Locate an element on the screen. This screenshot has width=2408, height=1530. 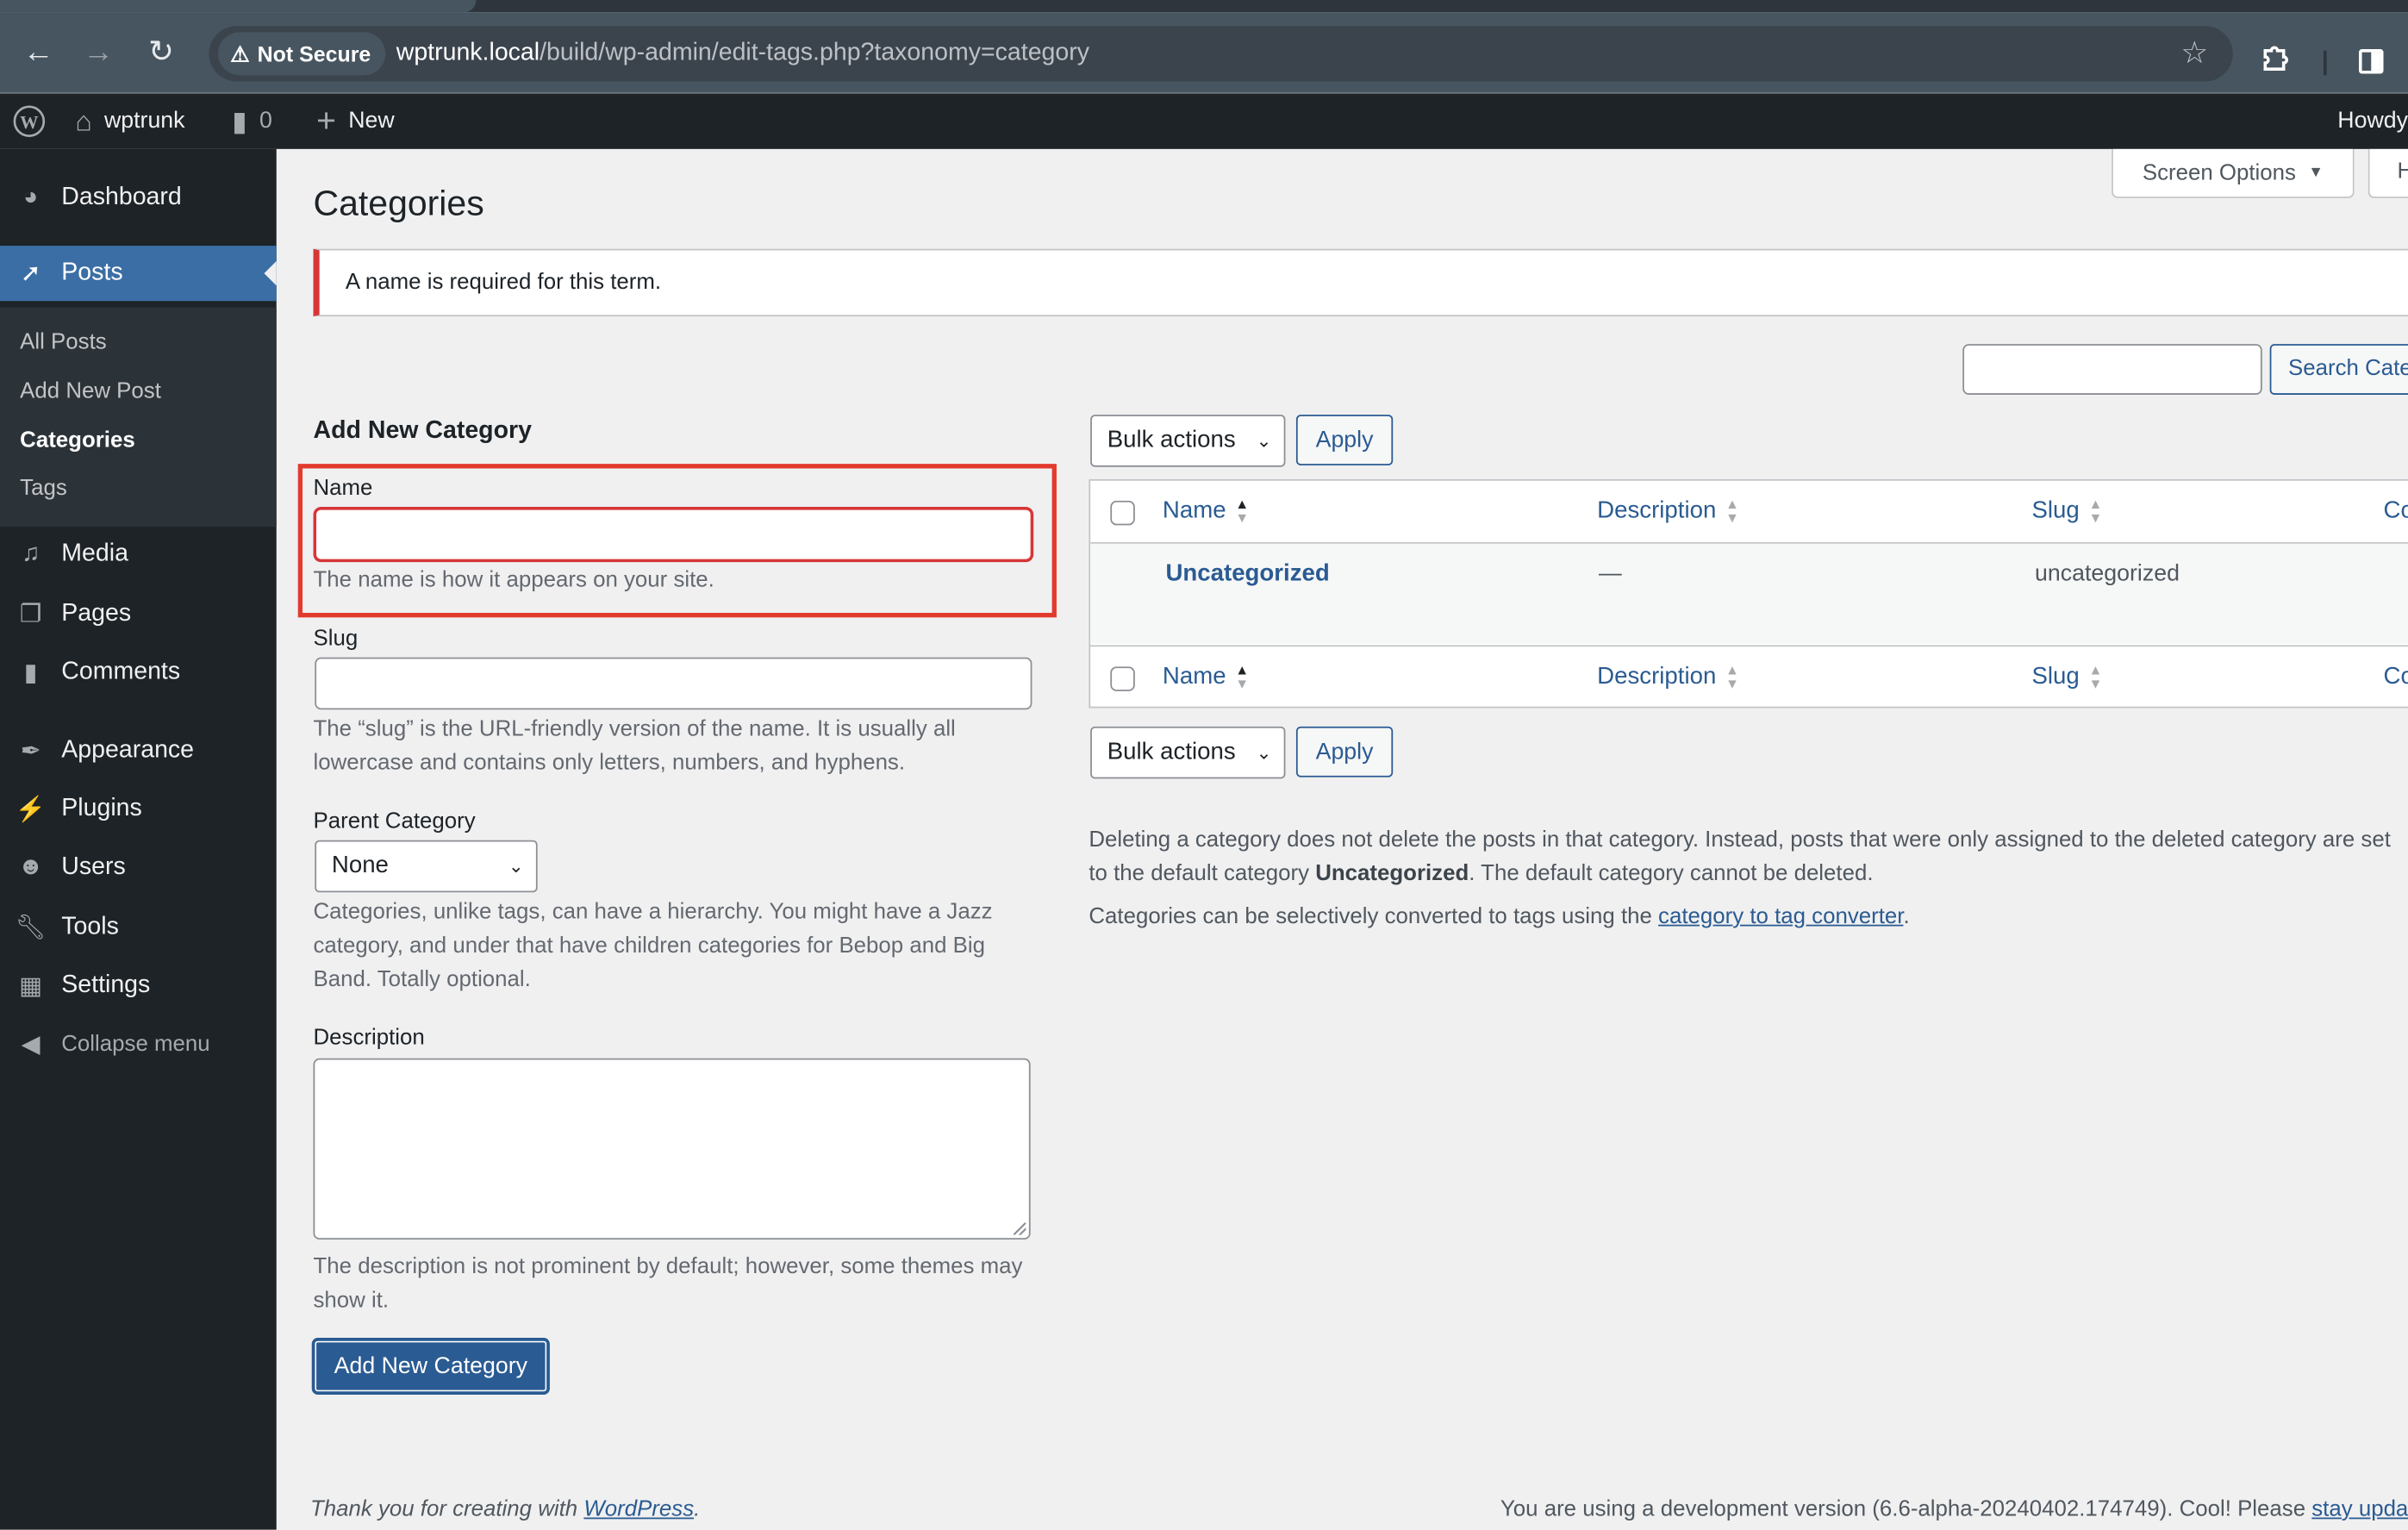
select-all-checkbox-bottom is located at coordinates (1122, 678).